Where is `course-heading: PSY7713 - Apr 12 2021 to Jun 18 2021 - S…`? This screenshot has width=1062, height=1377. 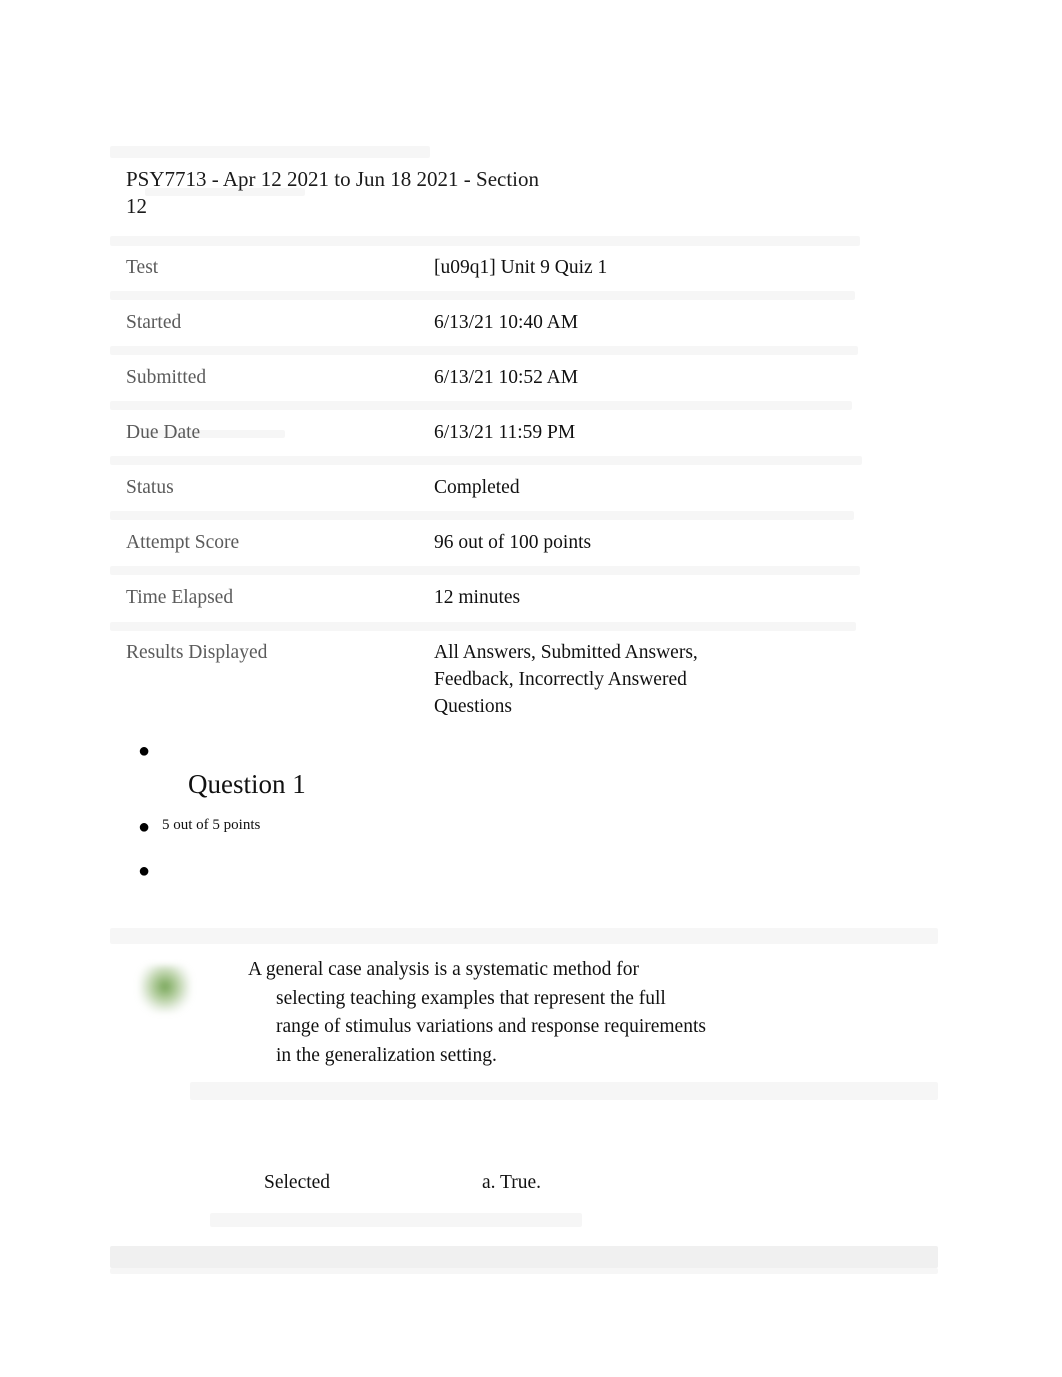 course-heading: PSY7713 - Apr 12 2021 to Jun 18 2021 - S… is located at coordinates (333, 192).